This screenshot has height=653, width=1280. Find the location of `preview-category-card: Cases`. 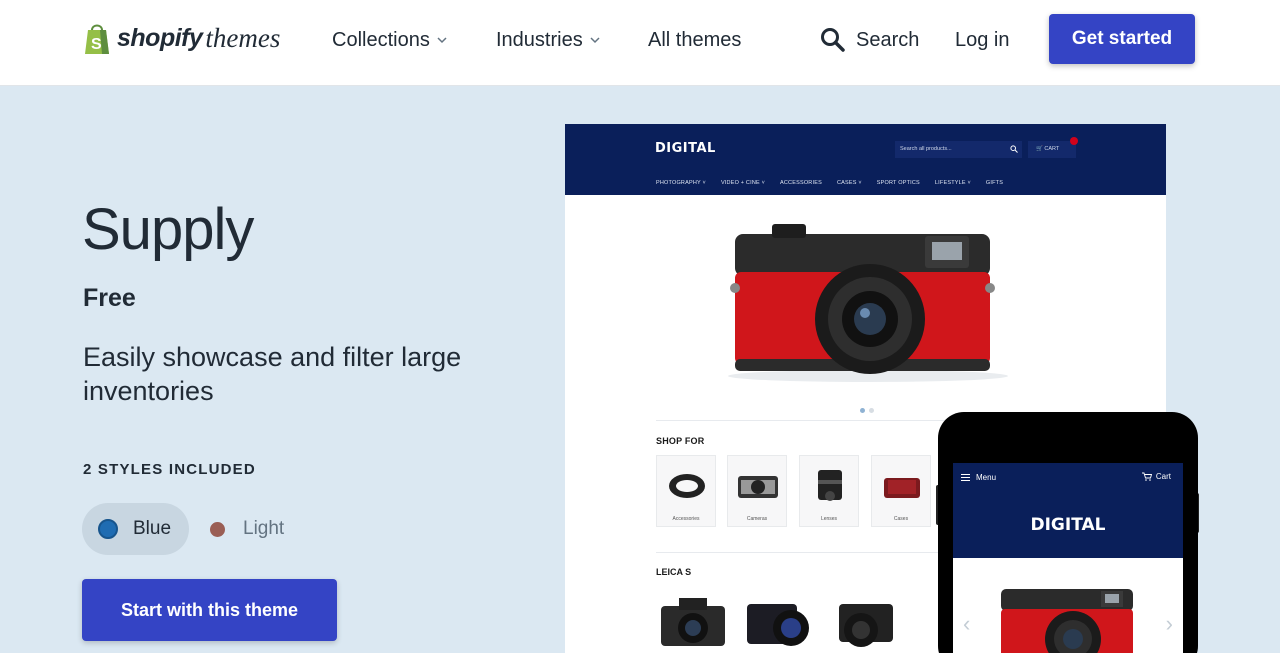

preview-category-card: Cases is located at coordinates (901, 491).